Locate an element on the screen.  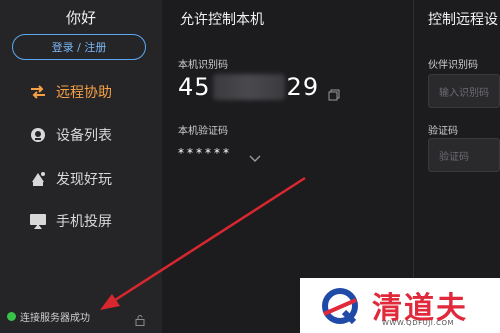
watermark-url: WWW.QDFUJI.COM is located at coordinates (418, 323).